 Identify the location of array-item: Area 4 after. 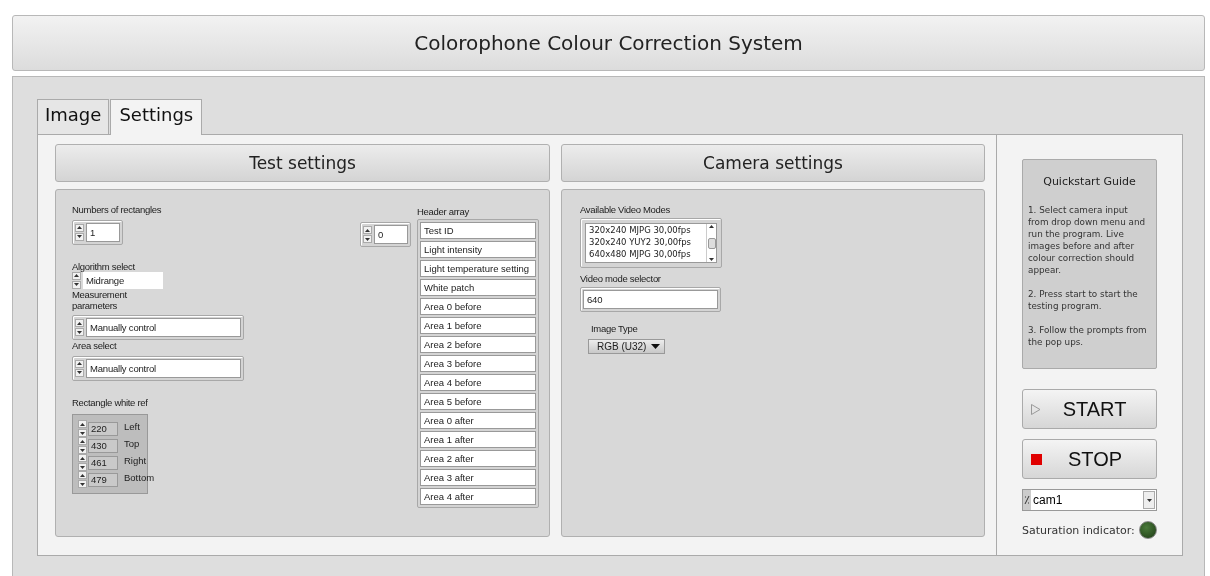
(478, 496).